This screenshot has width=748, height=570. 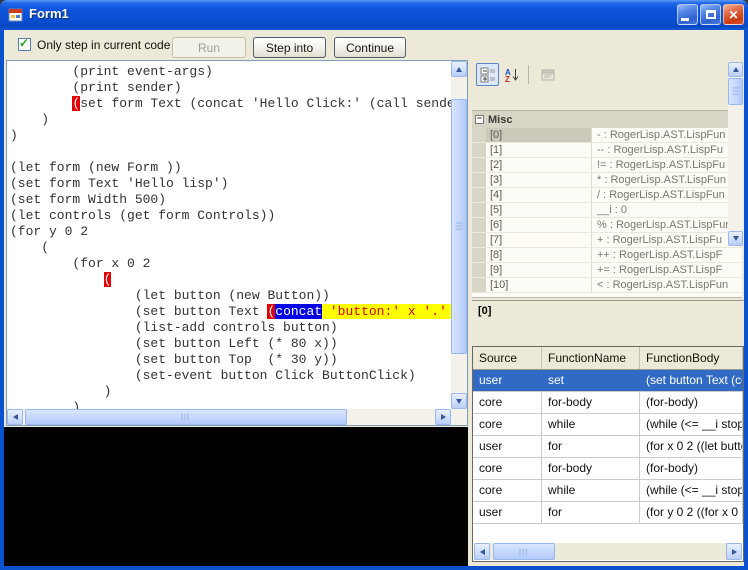 I want to click on close-button: ✕, so click(x=733, y=14).